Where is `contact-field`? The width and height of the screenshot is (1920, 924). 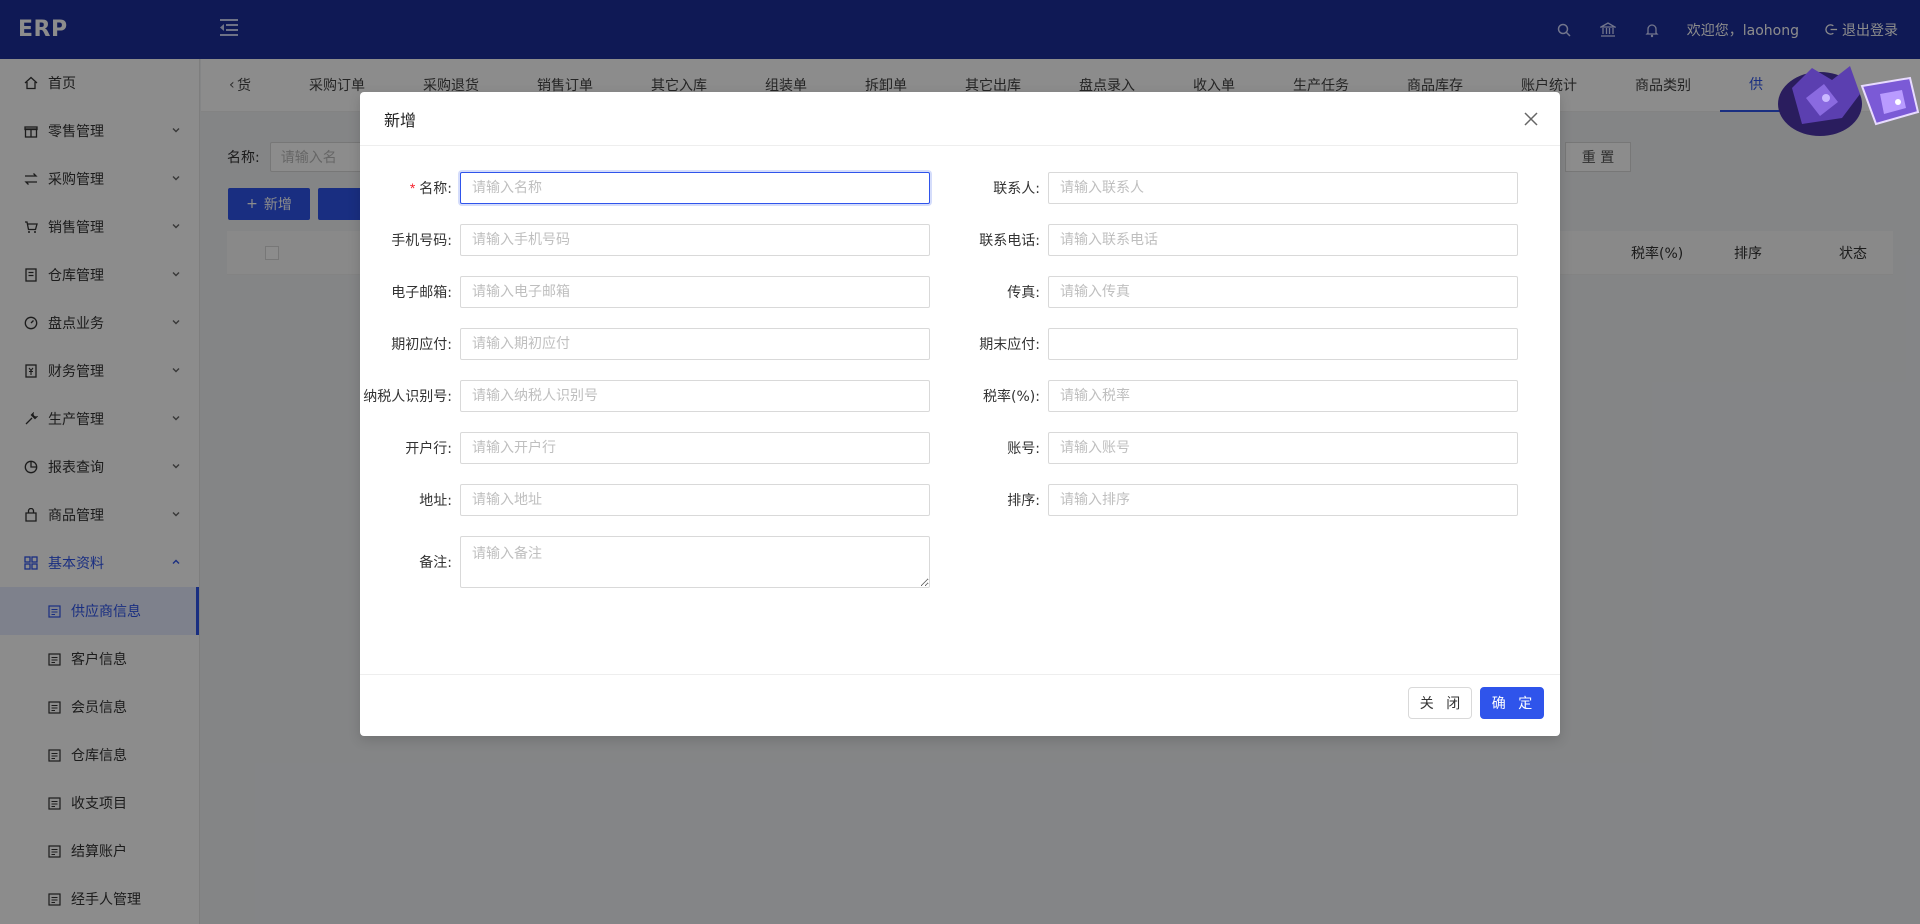 contact-field is located at coordinates (1283, 188).